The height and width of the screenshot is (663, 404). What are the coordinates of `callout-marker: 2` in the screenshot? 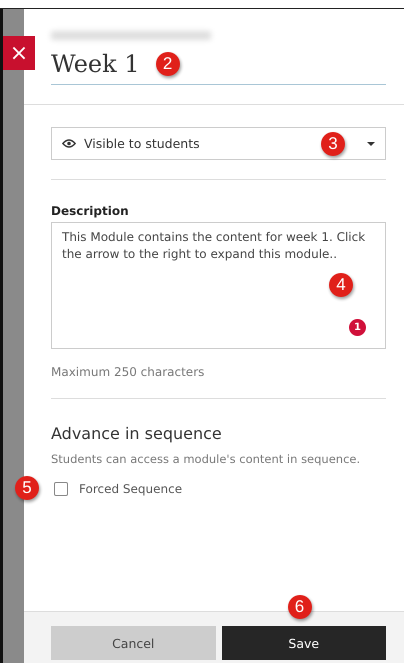 It's located at (168, 64).